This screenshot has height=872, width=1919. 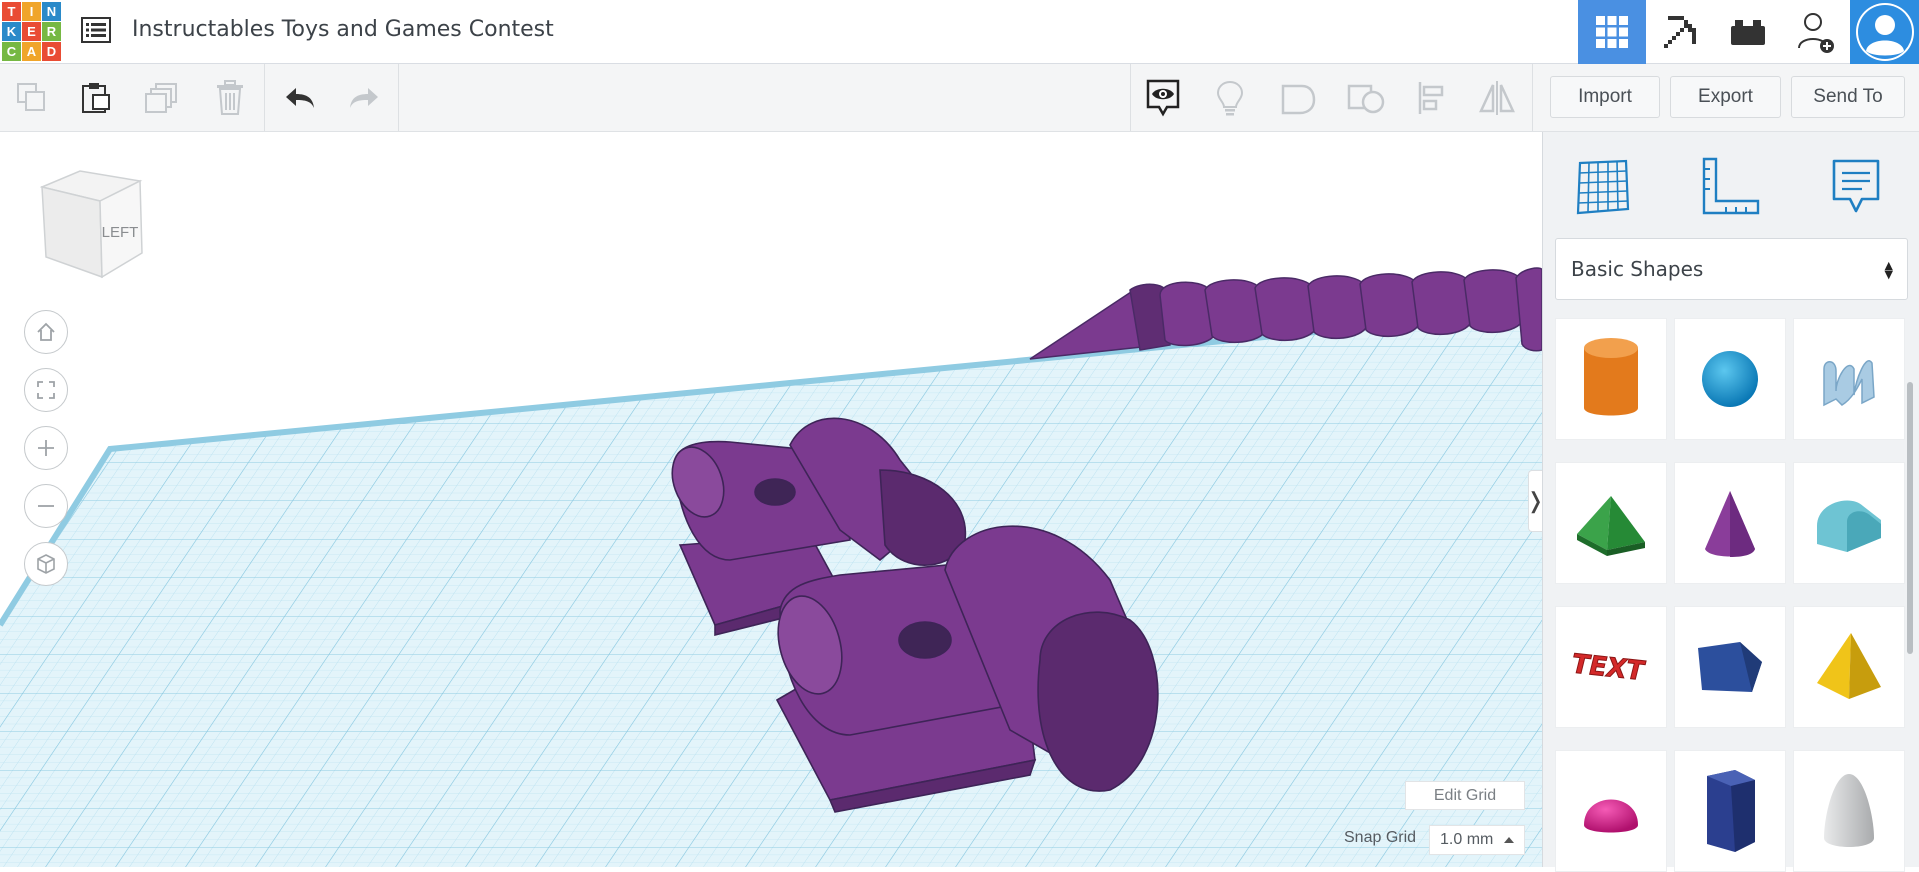 What do you see at coordinates (46, 390) in the screenshot?
I see `fit-view-button` at bounding box center [46, 390].